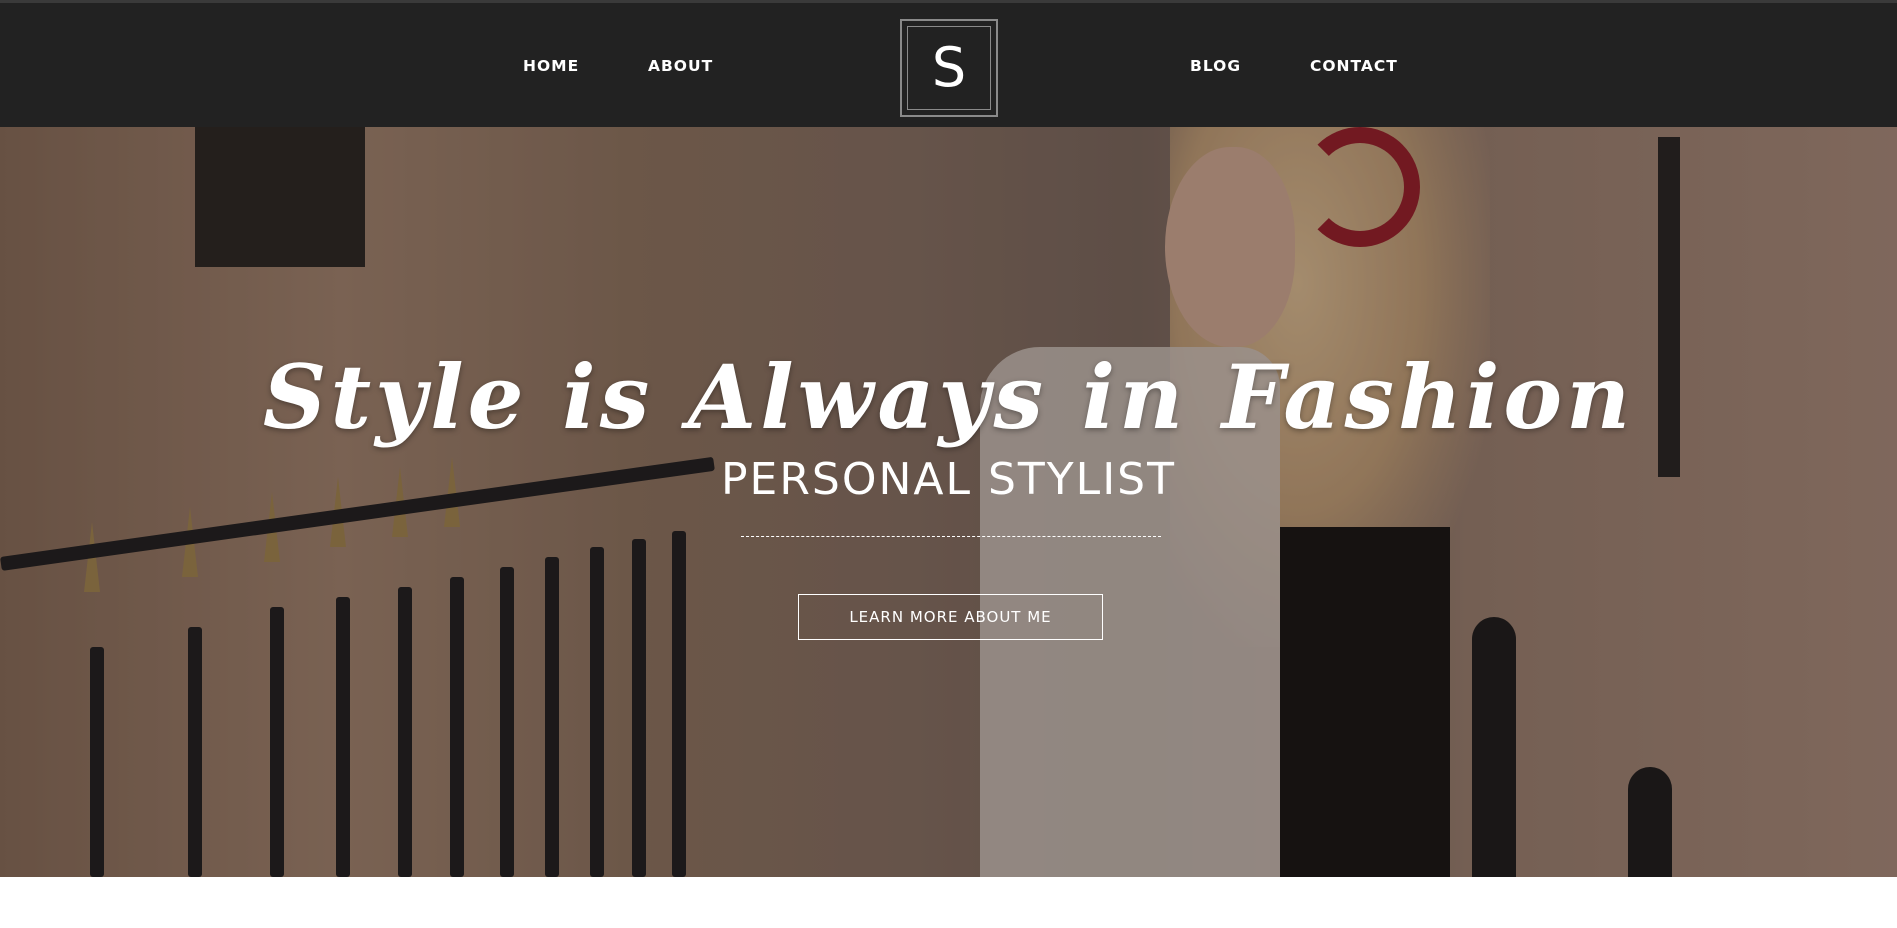  Describe the element at coordinates (551, 66) in the screenshot. I see `nav-home-link: HOME` at that location.